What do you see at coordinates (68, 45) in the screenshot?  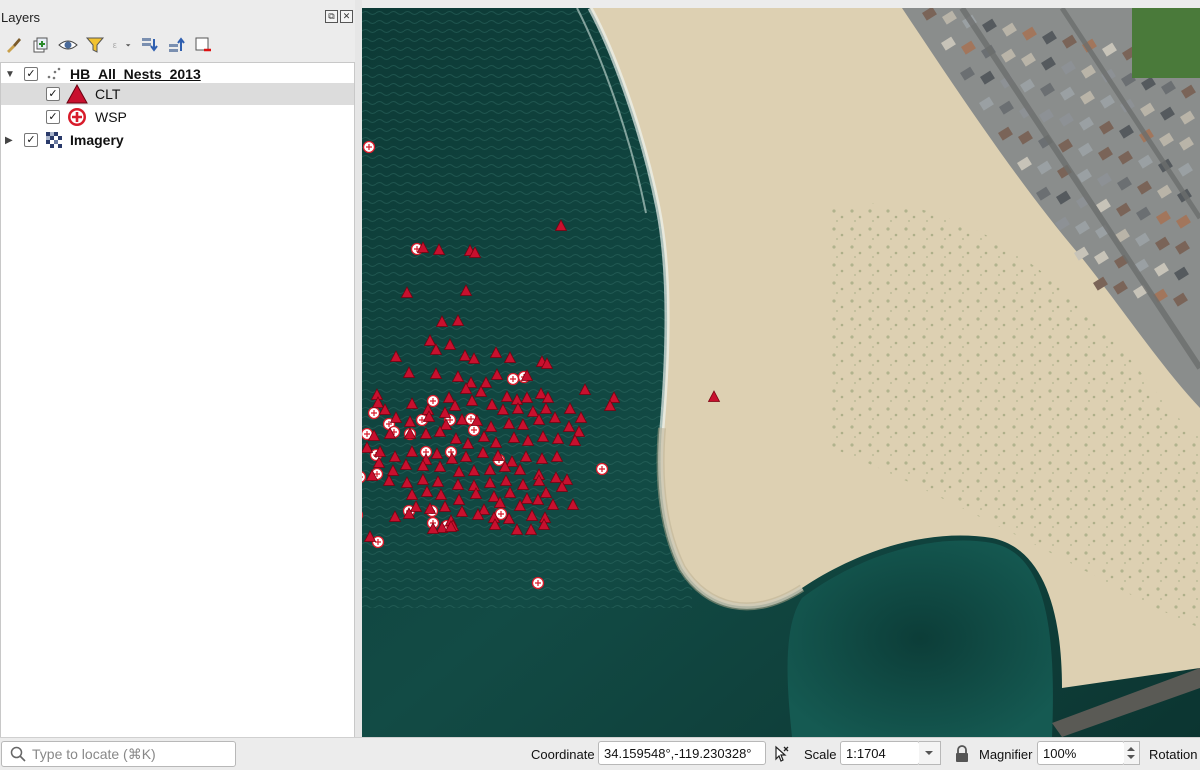 I see `eye-icon` at bounding box center [68, 45].